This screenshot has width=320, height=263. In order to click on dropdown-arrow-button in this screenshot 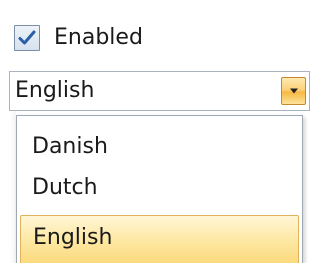, I will do `click(293, 91)`.